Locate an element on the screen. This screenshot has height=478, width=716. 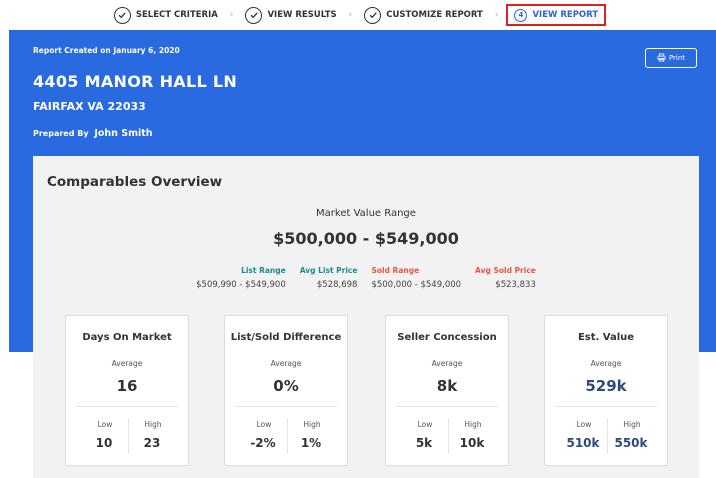
step-customize-report: CUSTOMIZE REPORT is located at coordinates (423, 15).